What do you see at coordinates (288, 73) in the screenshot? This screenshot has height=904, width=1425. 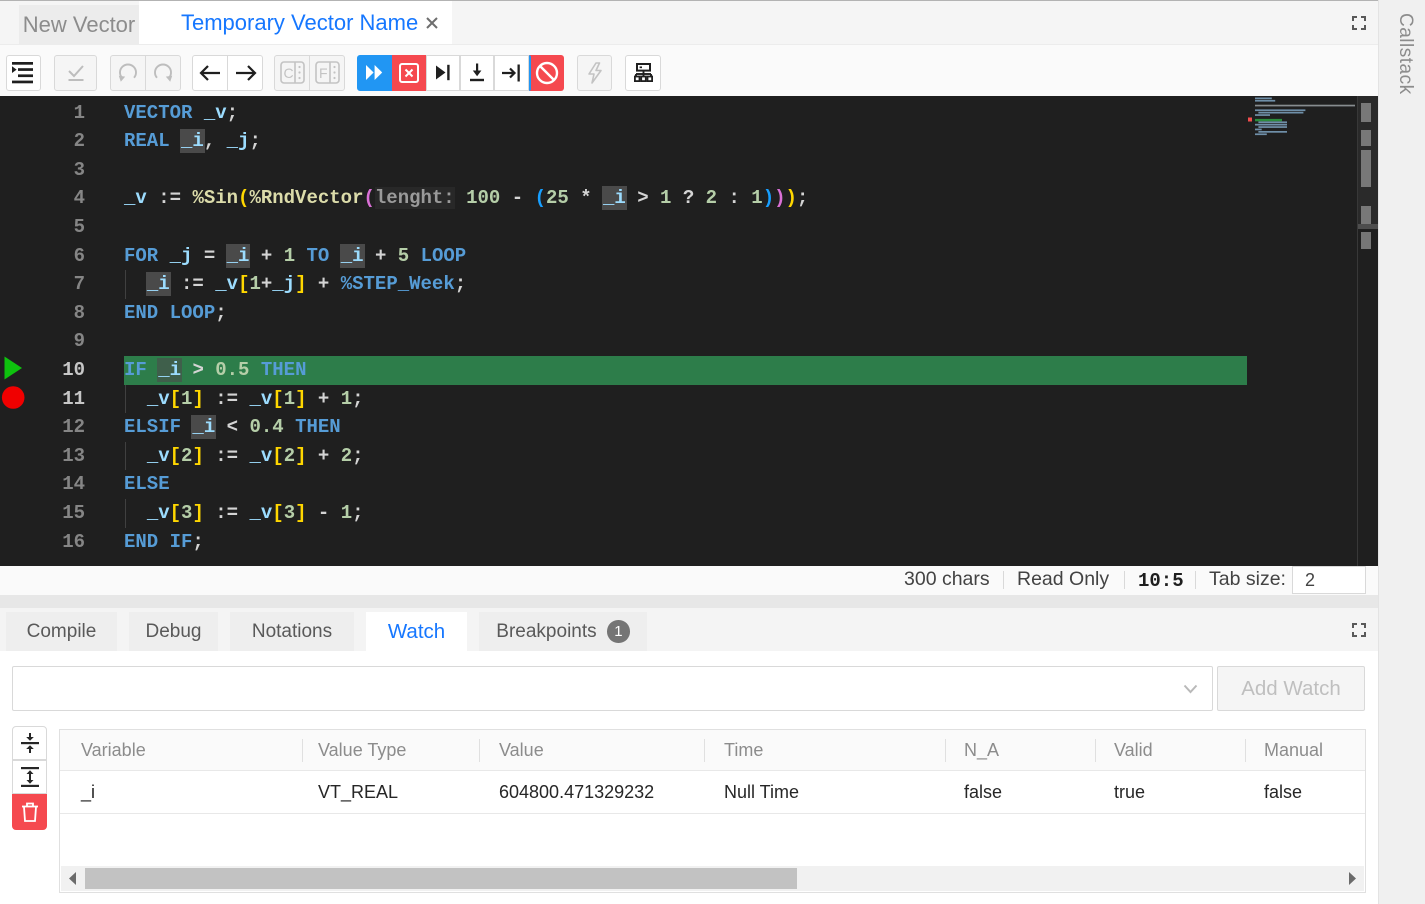 I see `svg-text: C` at bounding box center [288, 73].